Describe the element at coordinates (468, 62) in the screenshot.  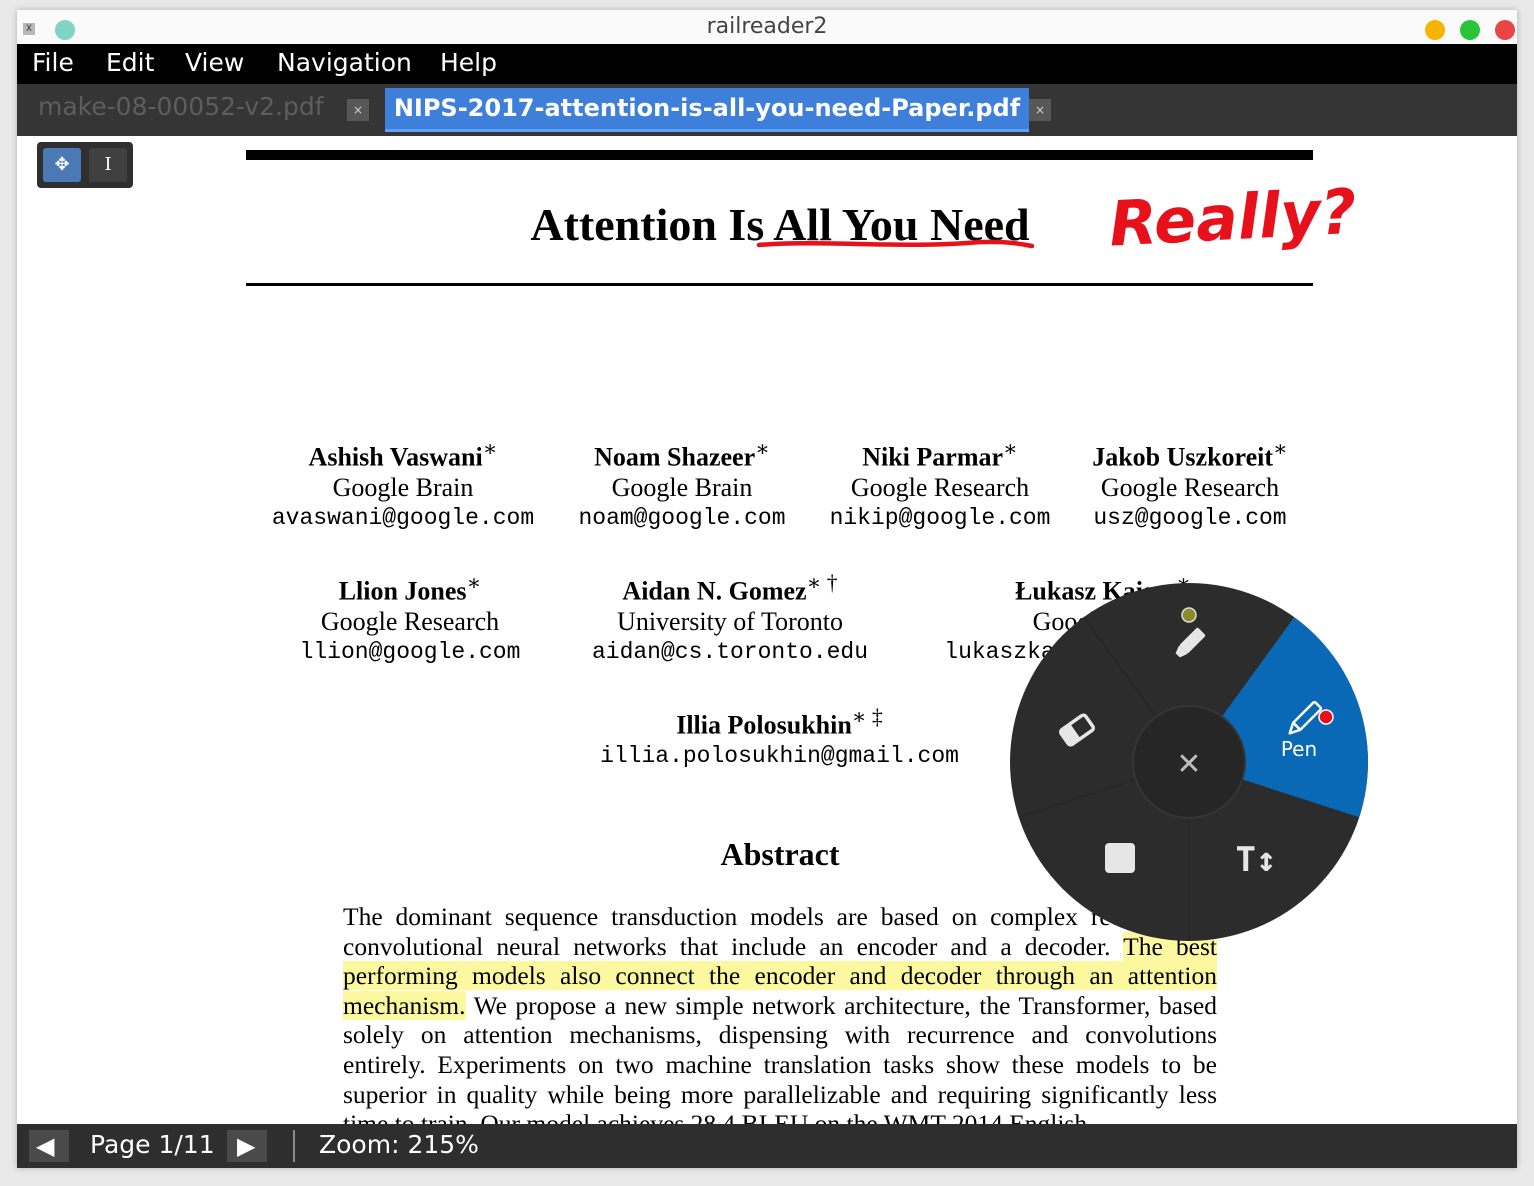
I see `menu-help: Help` at that location.